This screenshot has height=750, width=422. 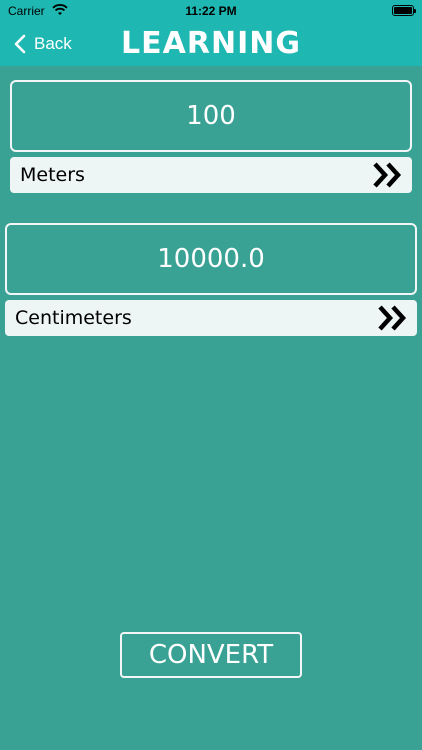 What do you see at coordinates (53, 43) in the screenshot?
I see `back-label: Back` at bounding box center [53, 43].